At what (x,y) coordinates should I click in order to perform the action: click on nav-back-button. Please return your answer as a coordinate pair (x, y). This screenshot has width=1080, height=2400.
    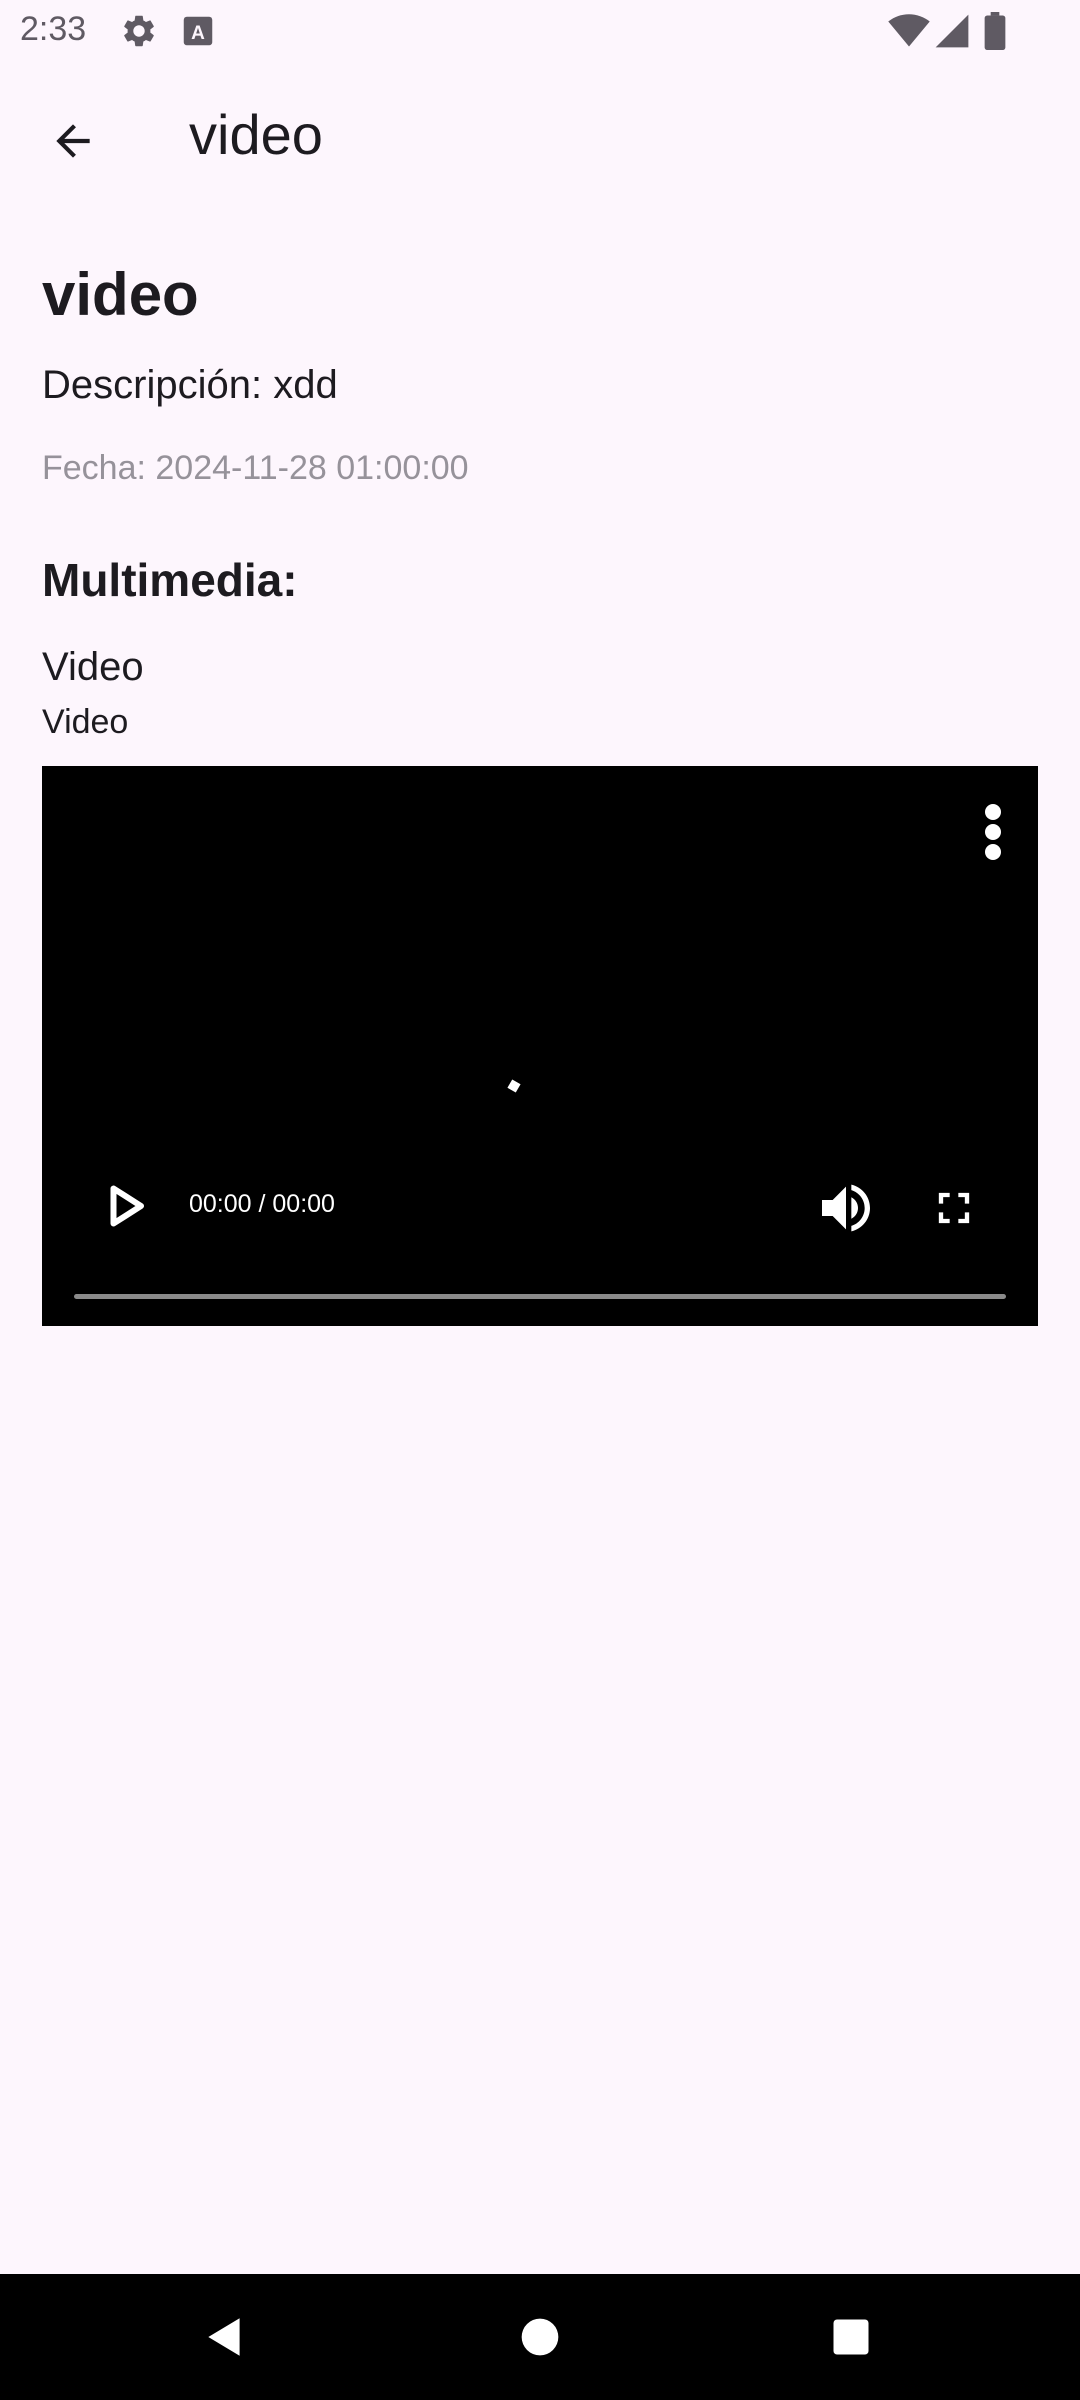
    Looking at the image, I should click on (225, 2337).